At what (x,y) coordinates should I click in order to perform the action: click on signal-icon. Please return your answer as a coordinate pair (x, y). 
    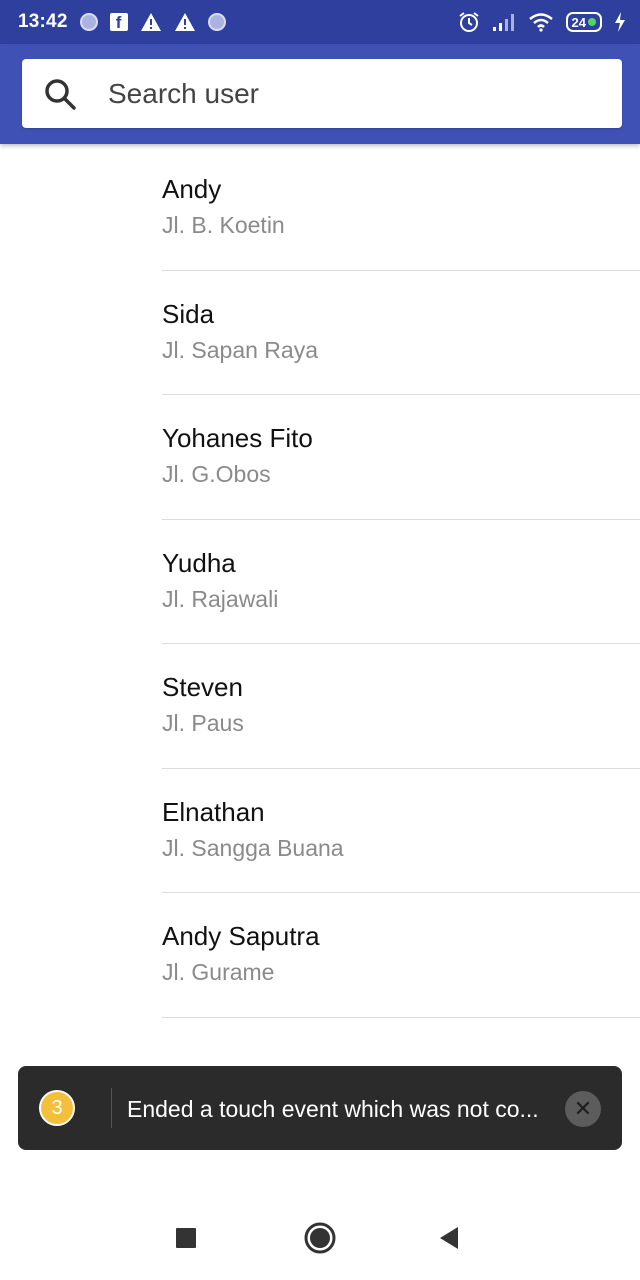
    Looking at the image, I should click on (503, 22).